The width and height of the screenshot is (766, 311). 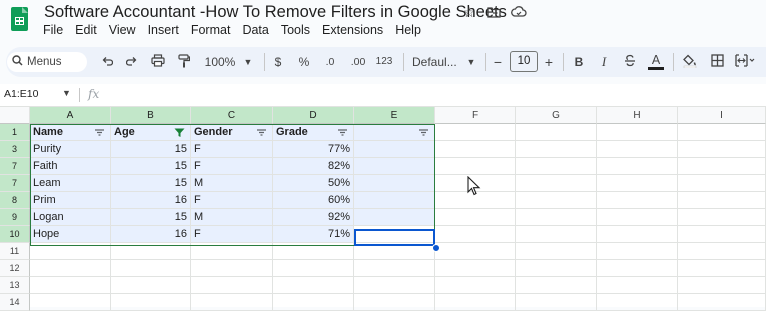 What do you see at coordinates (220, 62) in the screenshot?
I see `zoom-select: 100%` at bounding box center [220, 62].